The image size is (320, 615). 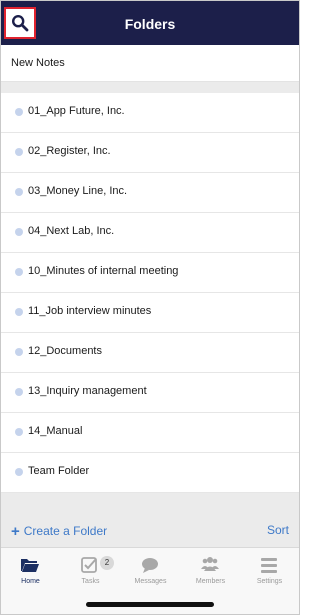 I want to click on folder-label: 14_Manual, so click(x=55, y=431).